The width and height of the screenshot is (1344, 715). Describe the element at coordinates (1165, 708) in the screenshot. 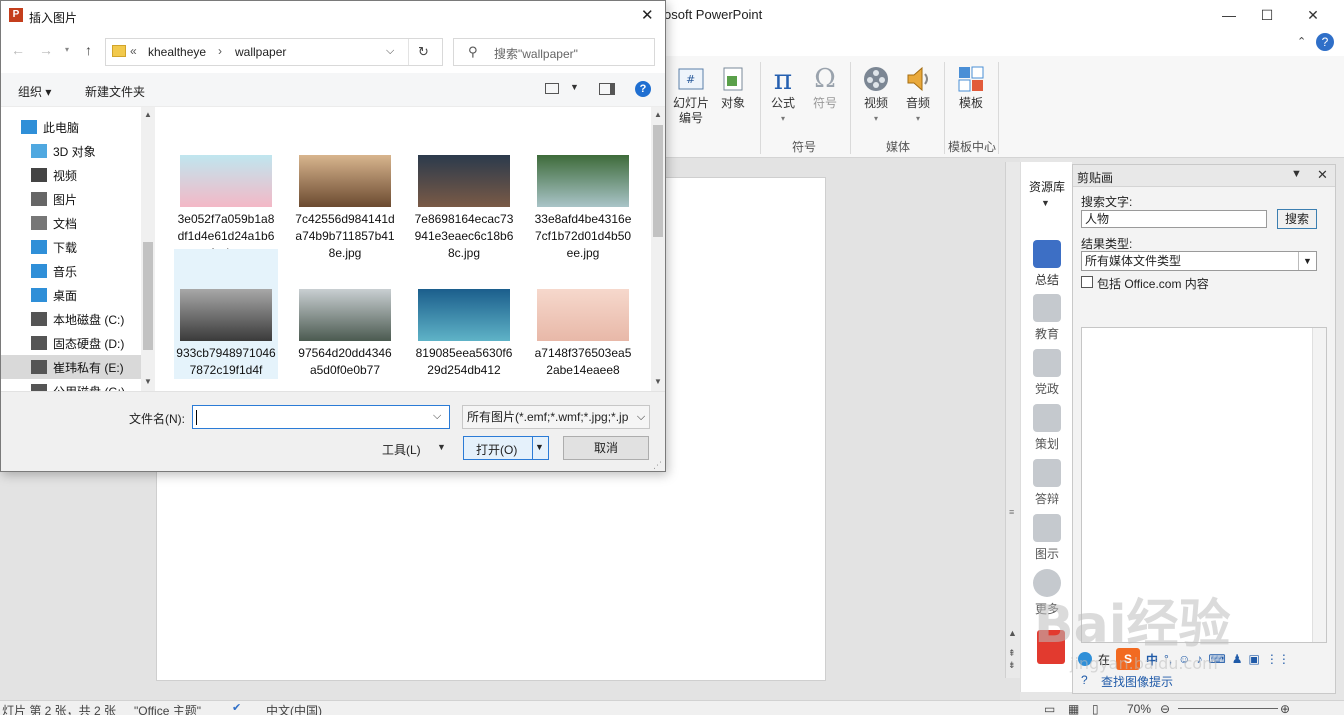

I see `zoom-out-icon: ⊖` at that location.